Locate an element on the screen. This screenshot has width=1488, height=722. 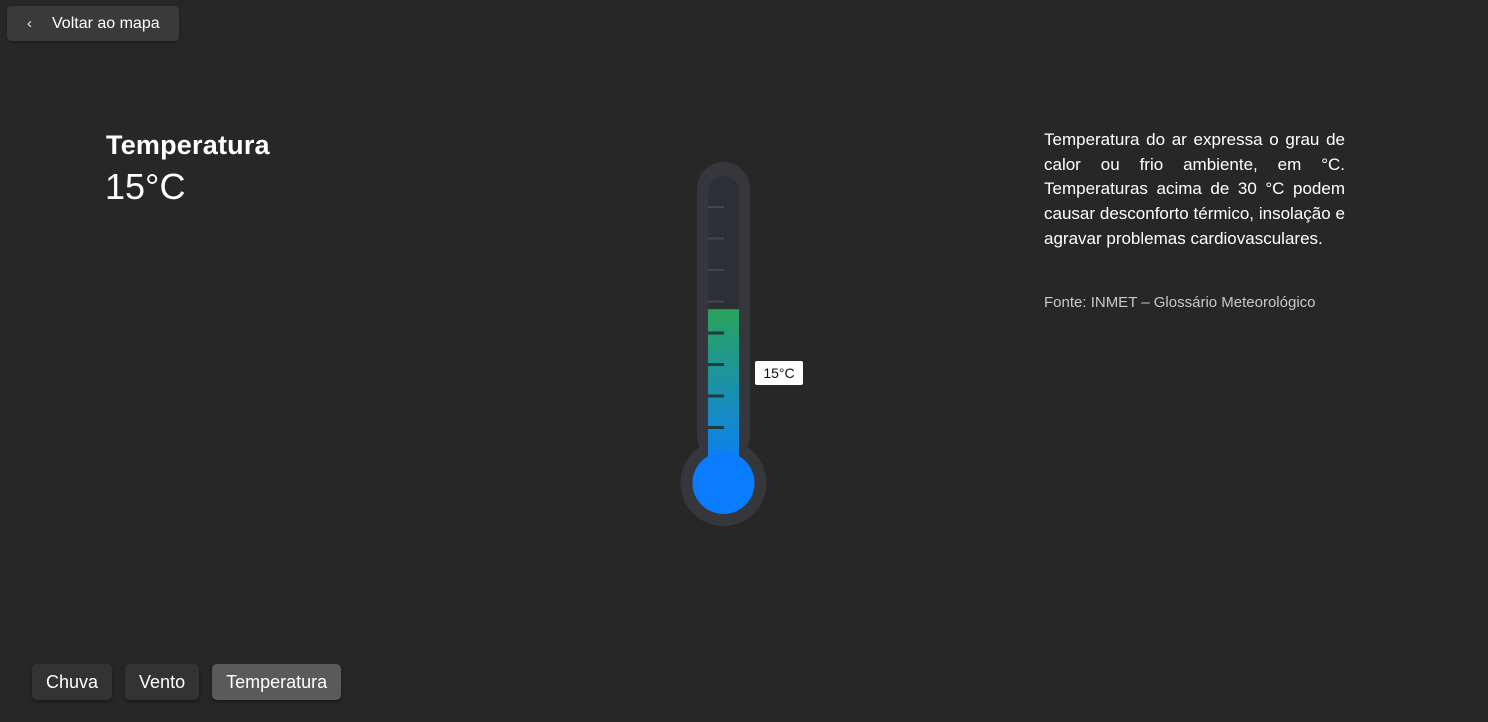
thermometer-bulb is located at coordinates (723, 483).